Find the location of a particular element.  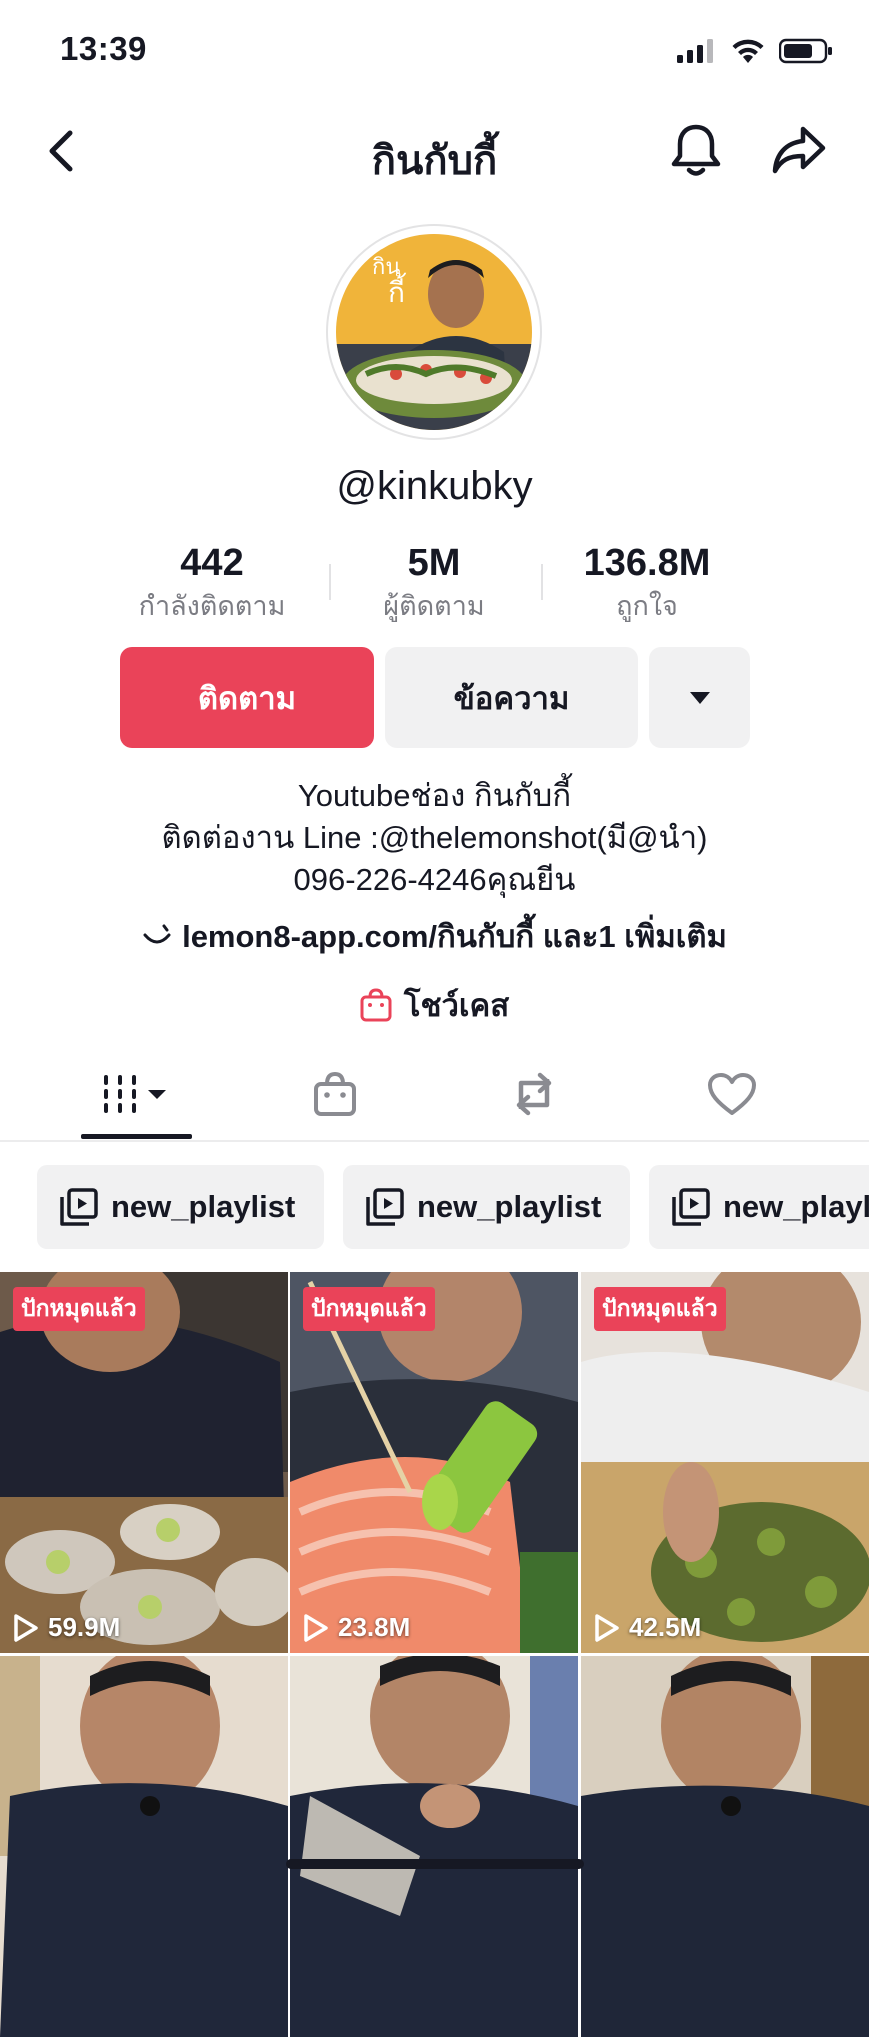

view-count: 23.8M is located at coordinates (356, 1627).